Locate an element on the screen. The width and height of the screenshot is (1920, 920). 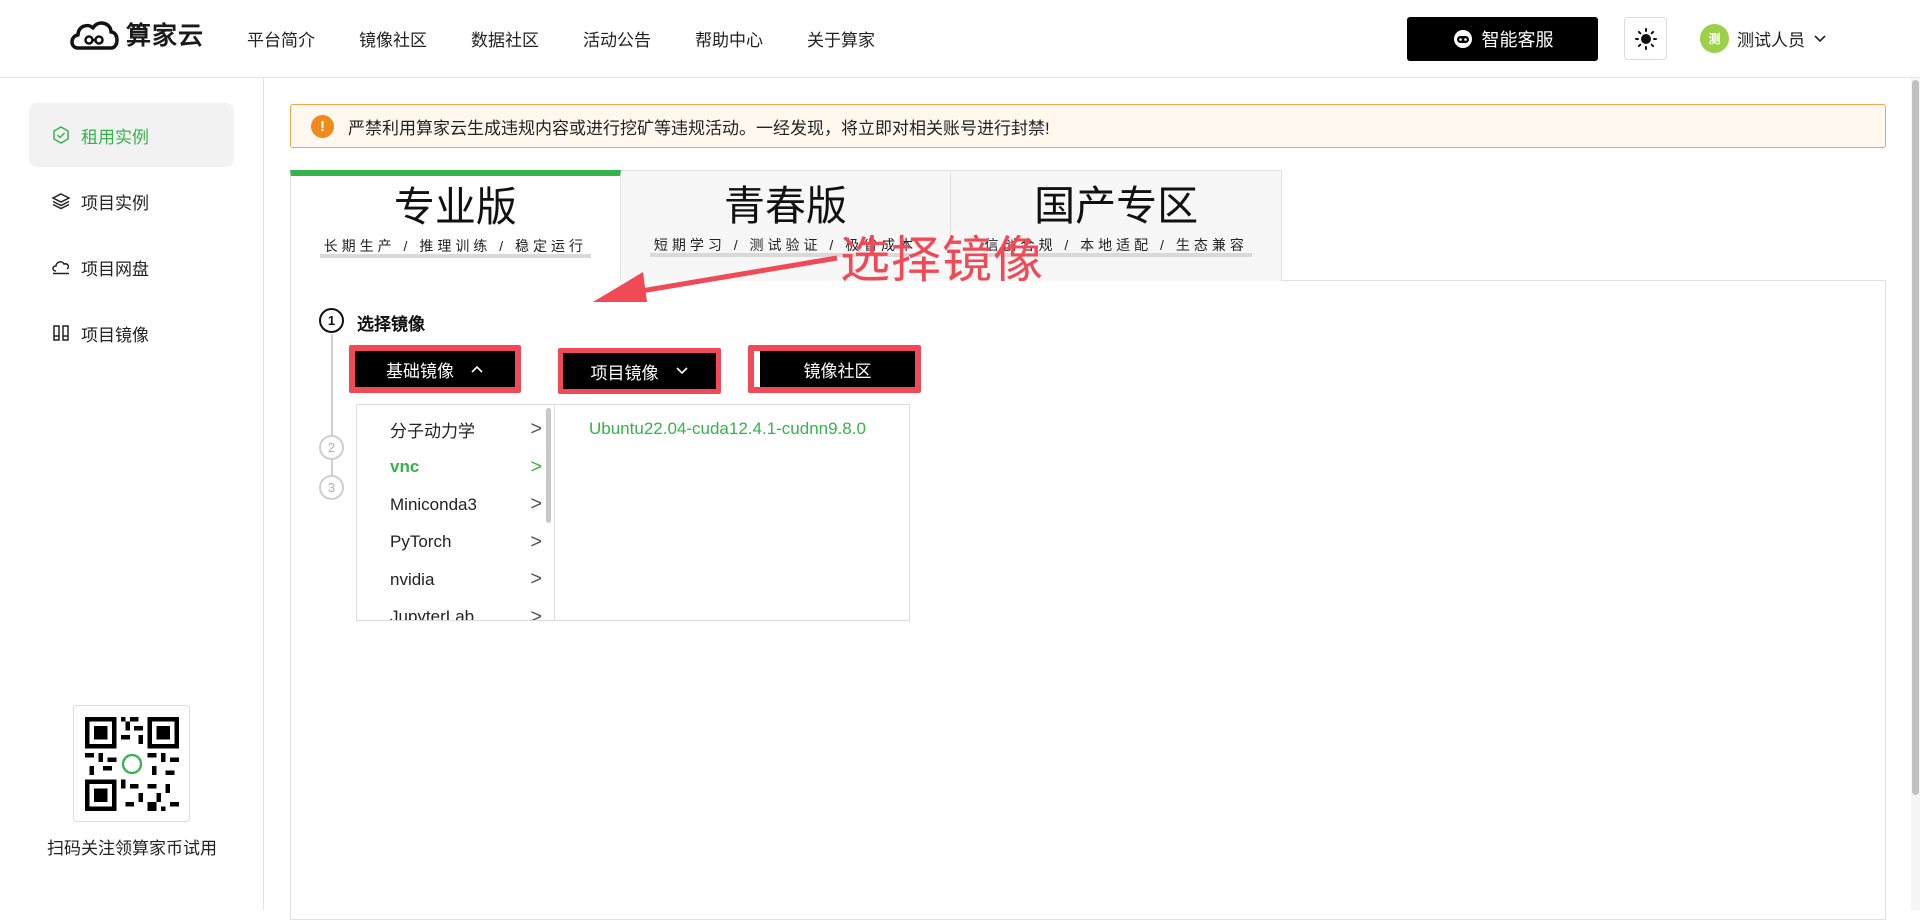
smart-service-label: 智能客服 is located at coordinates (1517, 40).